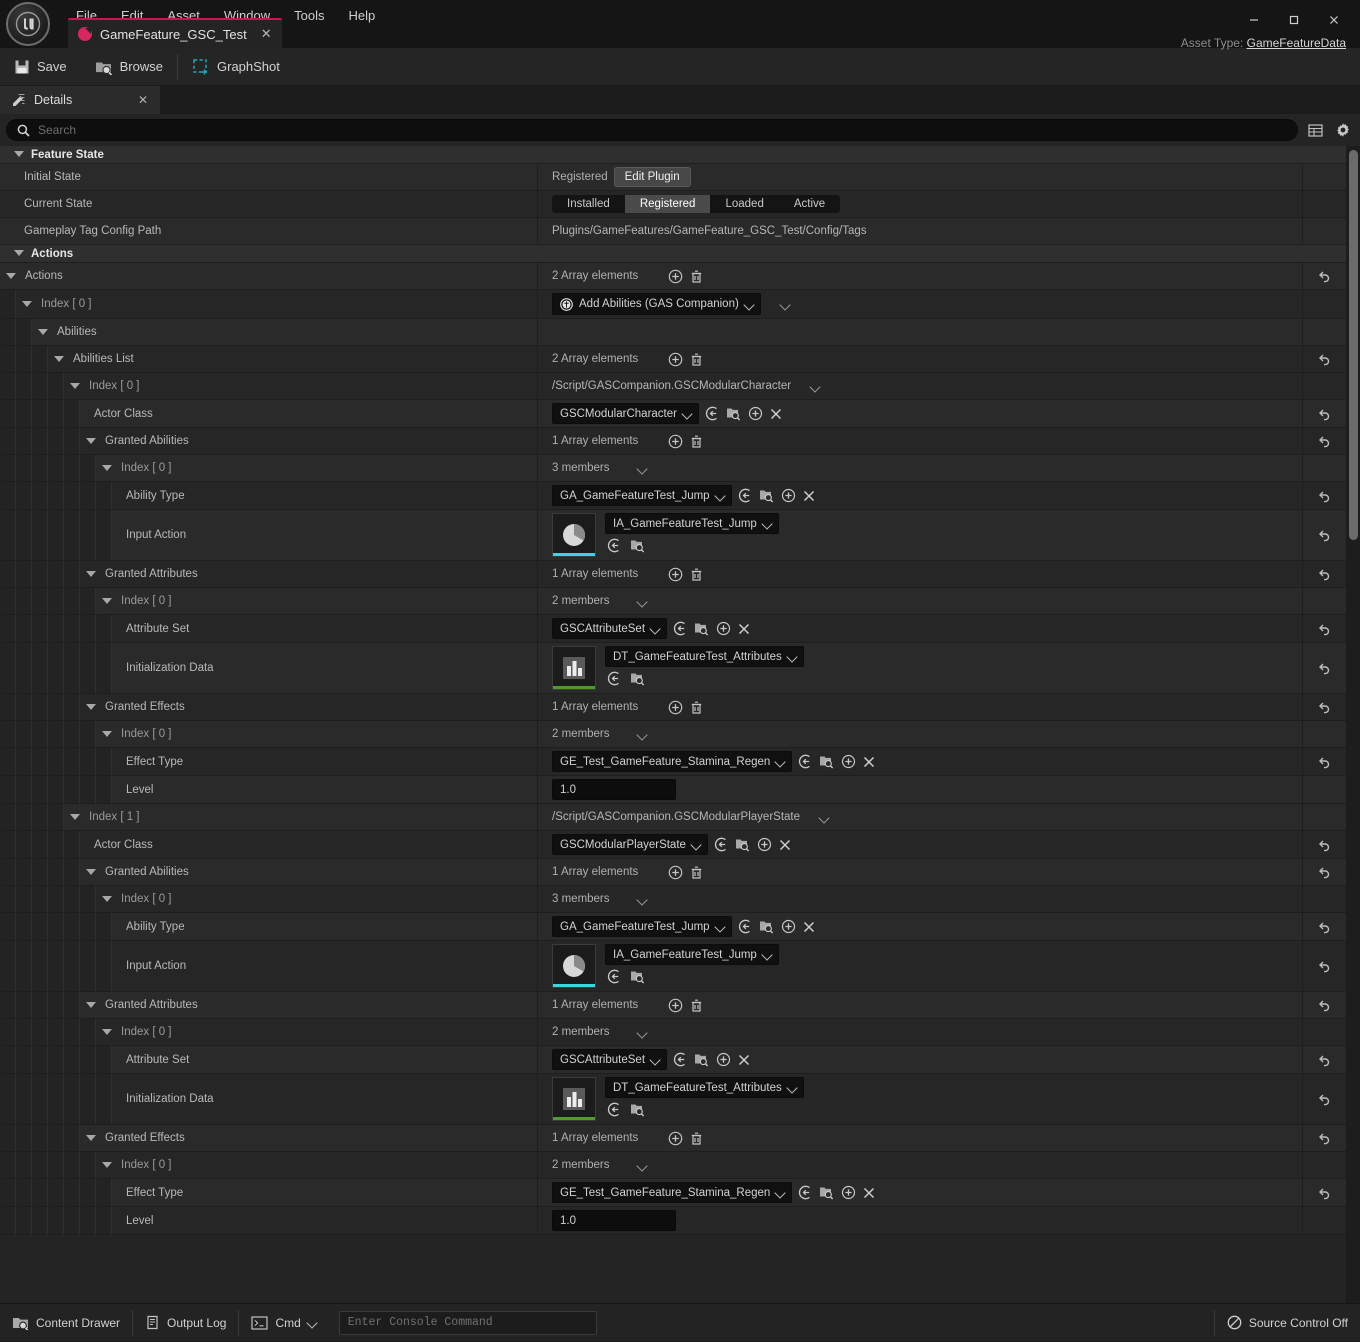  Describe the element at coordinates (1315, 130) in the screenshot. I see `column-view-button` at that location.